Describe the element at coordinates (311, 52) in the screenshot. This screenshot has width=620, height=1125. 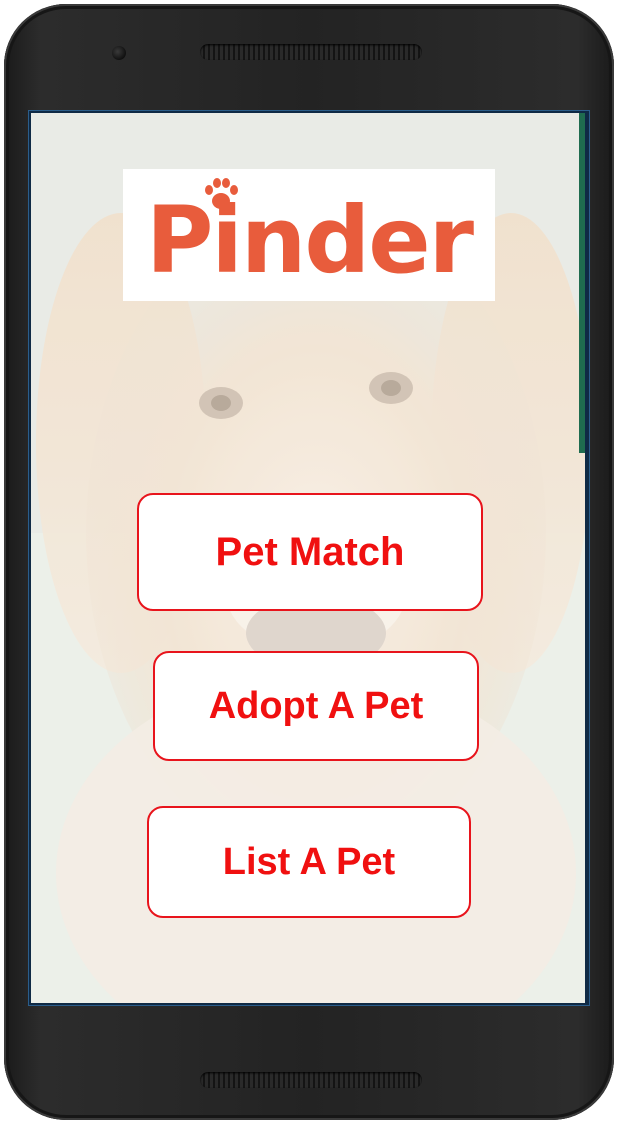
I see `earpiece-speaker` at that location.